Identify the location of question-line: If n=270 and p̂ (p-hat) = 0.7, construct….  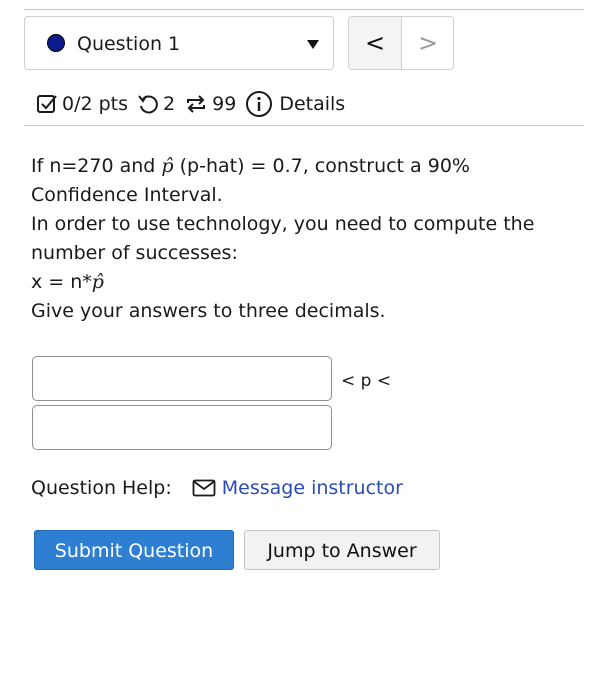
(250, 166).